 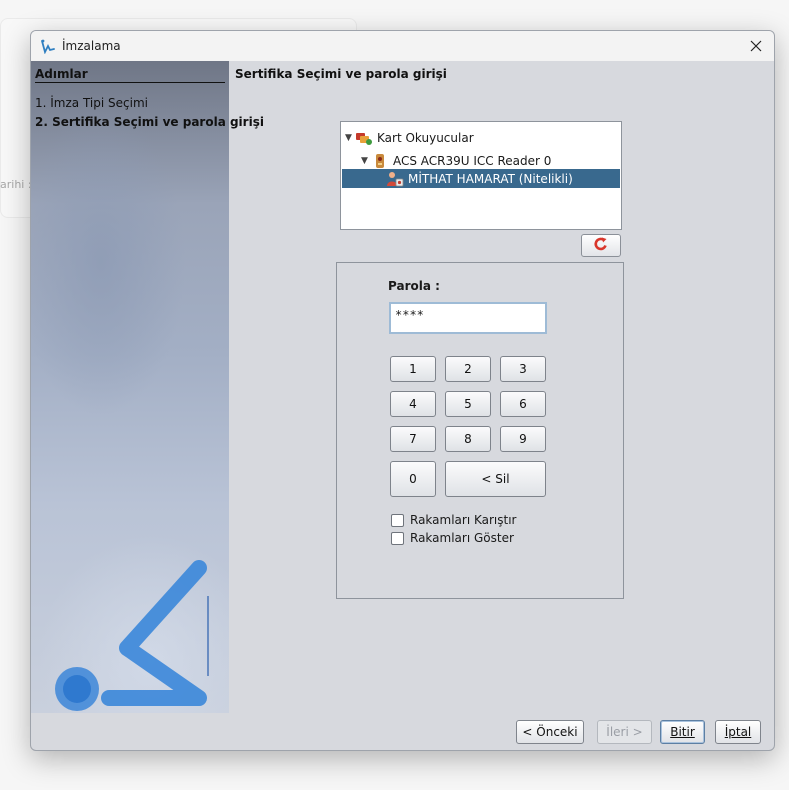 I want to click on tree-label-reader: ACS ACR39U ICC Reader 0, so click(x=472, y=160).